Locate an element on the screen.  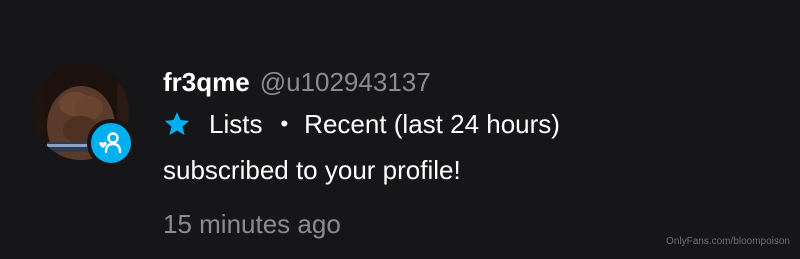
recent-list-link: Recent (last 24 hours) is located at coordinates (432, 124).